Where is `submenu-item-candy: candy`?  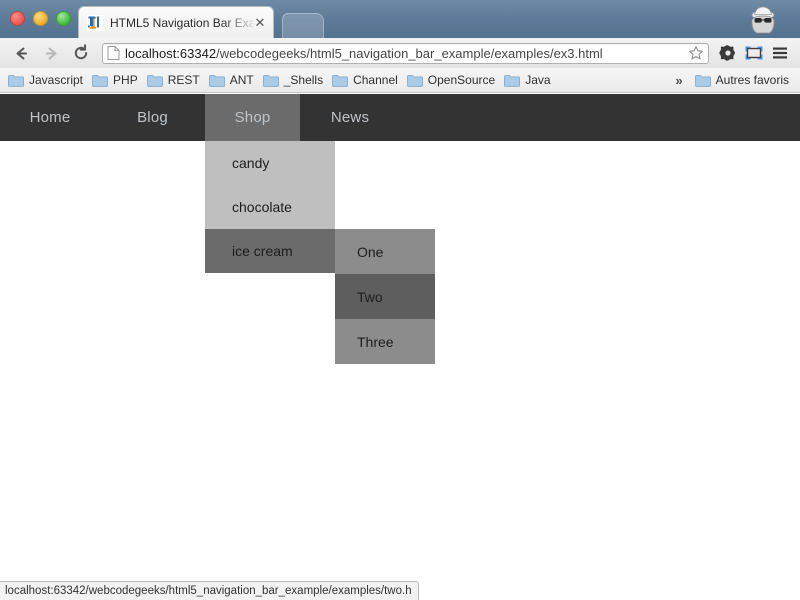
submenu-item-candy: candy is located at coordinates (270, 163).